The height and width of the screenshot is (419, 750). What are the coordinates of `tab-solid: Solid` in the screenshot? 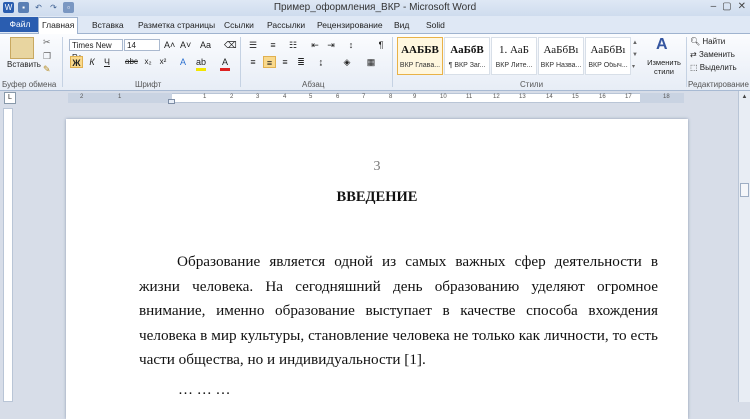 It's located at (435, 25).